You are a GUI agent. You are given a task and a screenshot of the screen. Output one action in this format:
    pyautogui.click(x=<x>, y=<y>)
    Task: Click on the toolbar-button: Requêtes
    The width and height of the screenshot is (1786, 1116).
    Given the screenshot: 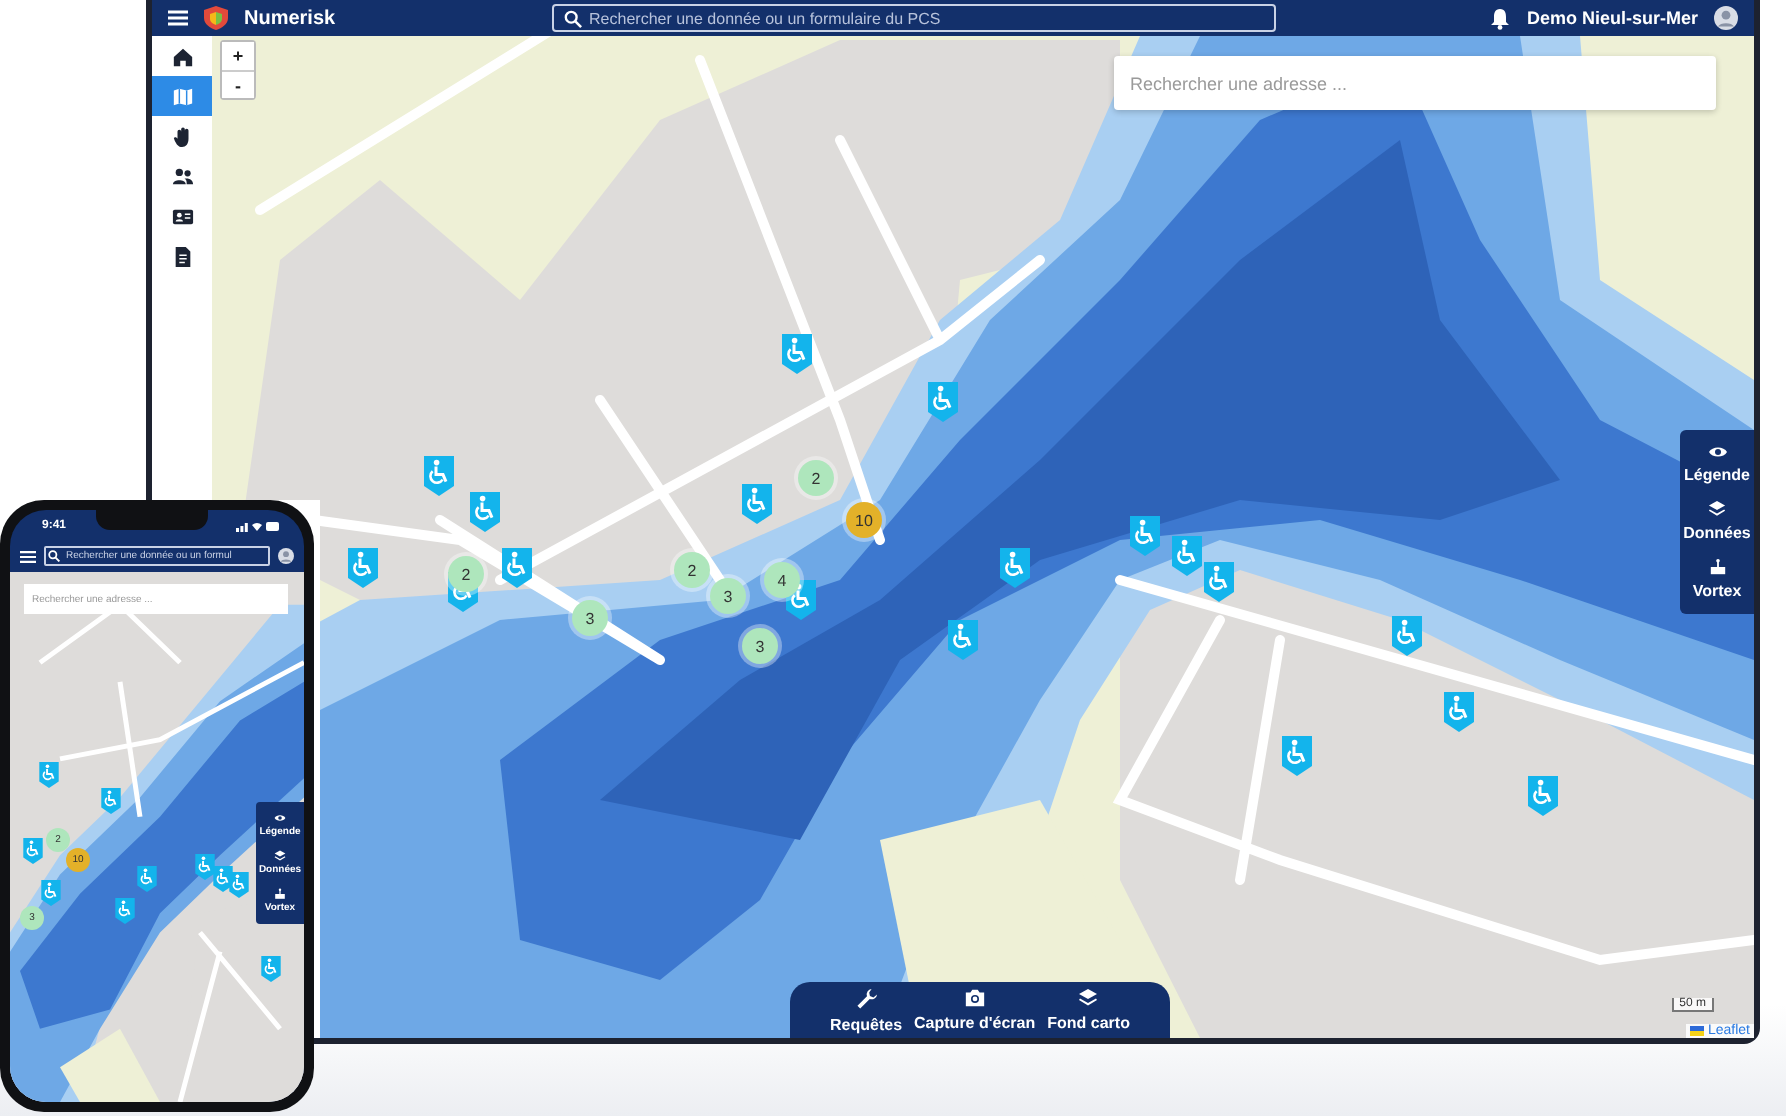 What is the action you would take?
    pyautogui.click(x=866, y=1010)
    